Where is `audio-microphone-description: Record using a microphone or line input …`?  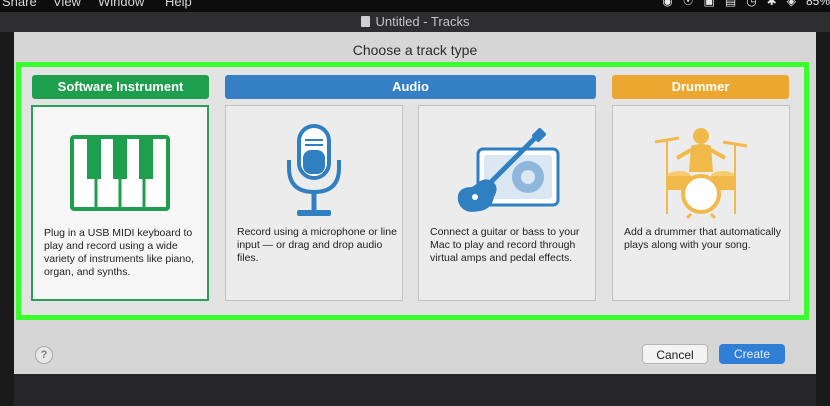
audio-microphone-description: Record using a microphone or line input … is located at coordinates (317, 245).